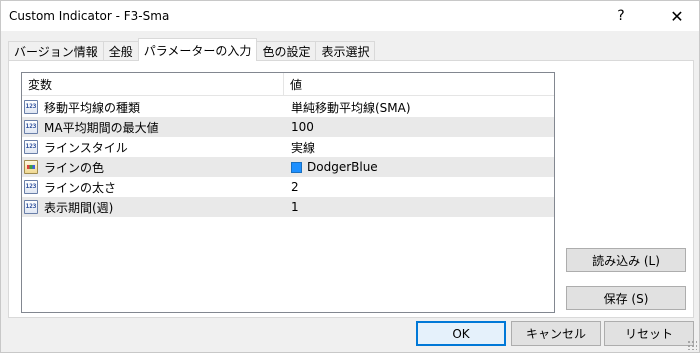 This screenshot has height=353, width=700. I want to click on resize-grip-icon, so click(692, 345).